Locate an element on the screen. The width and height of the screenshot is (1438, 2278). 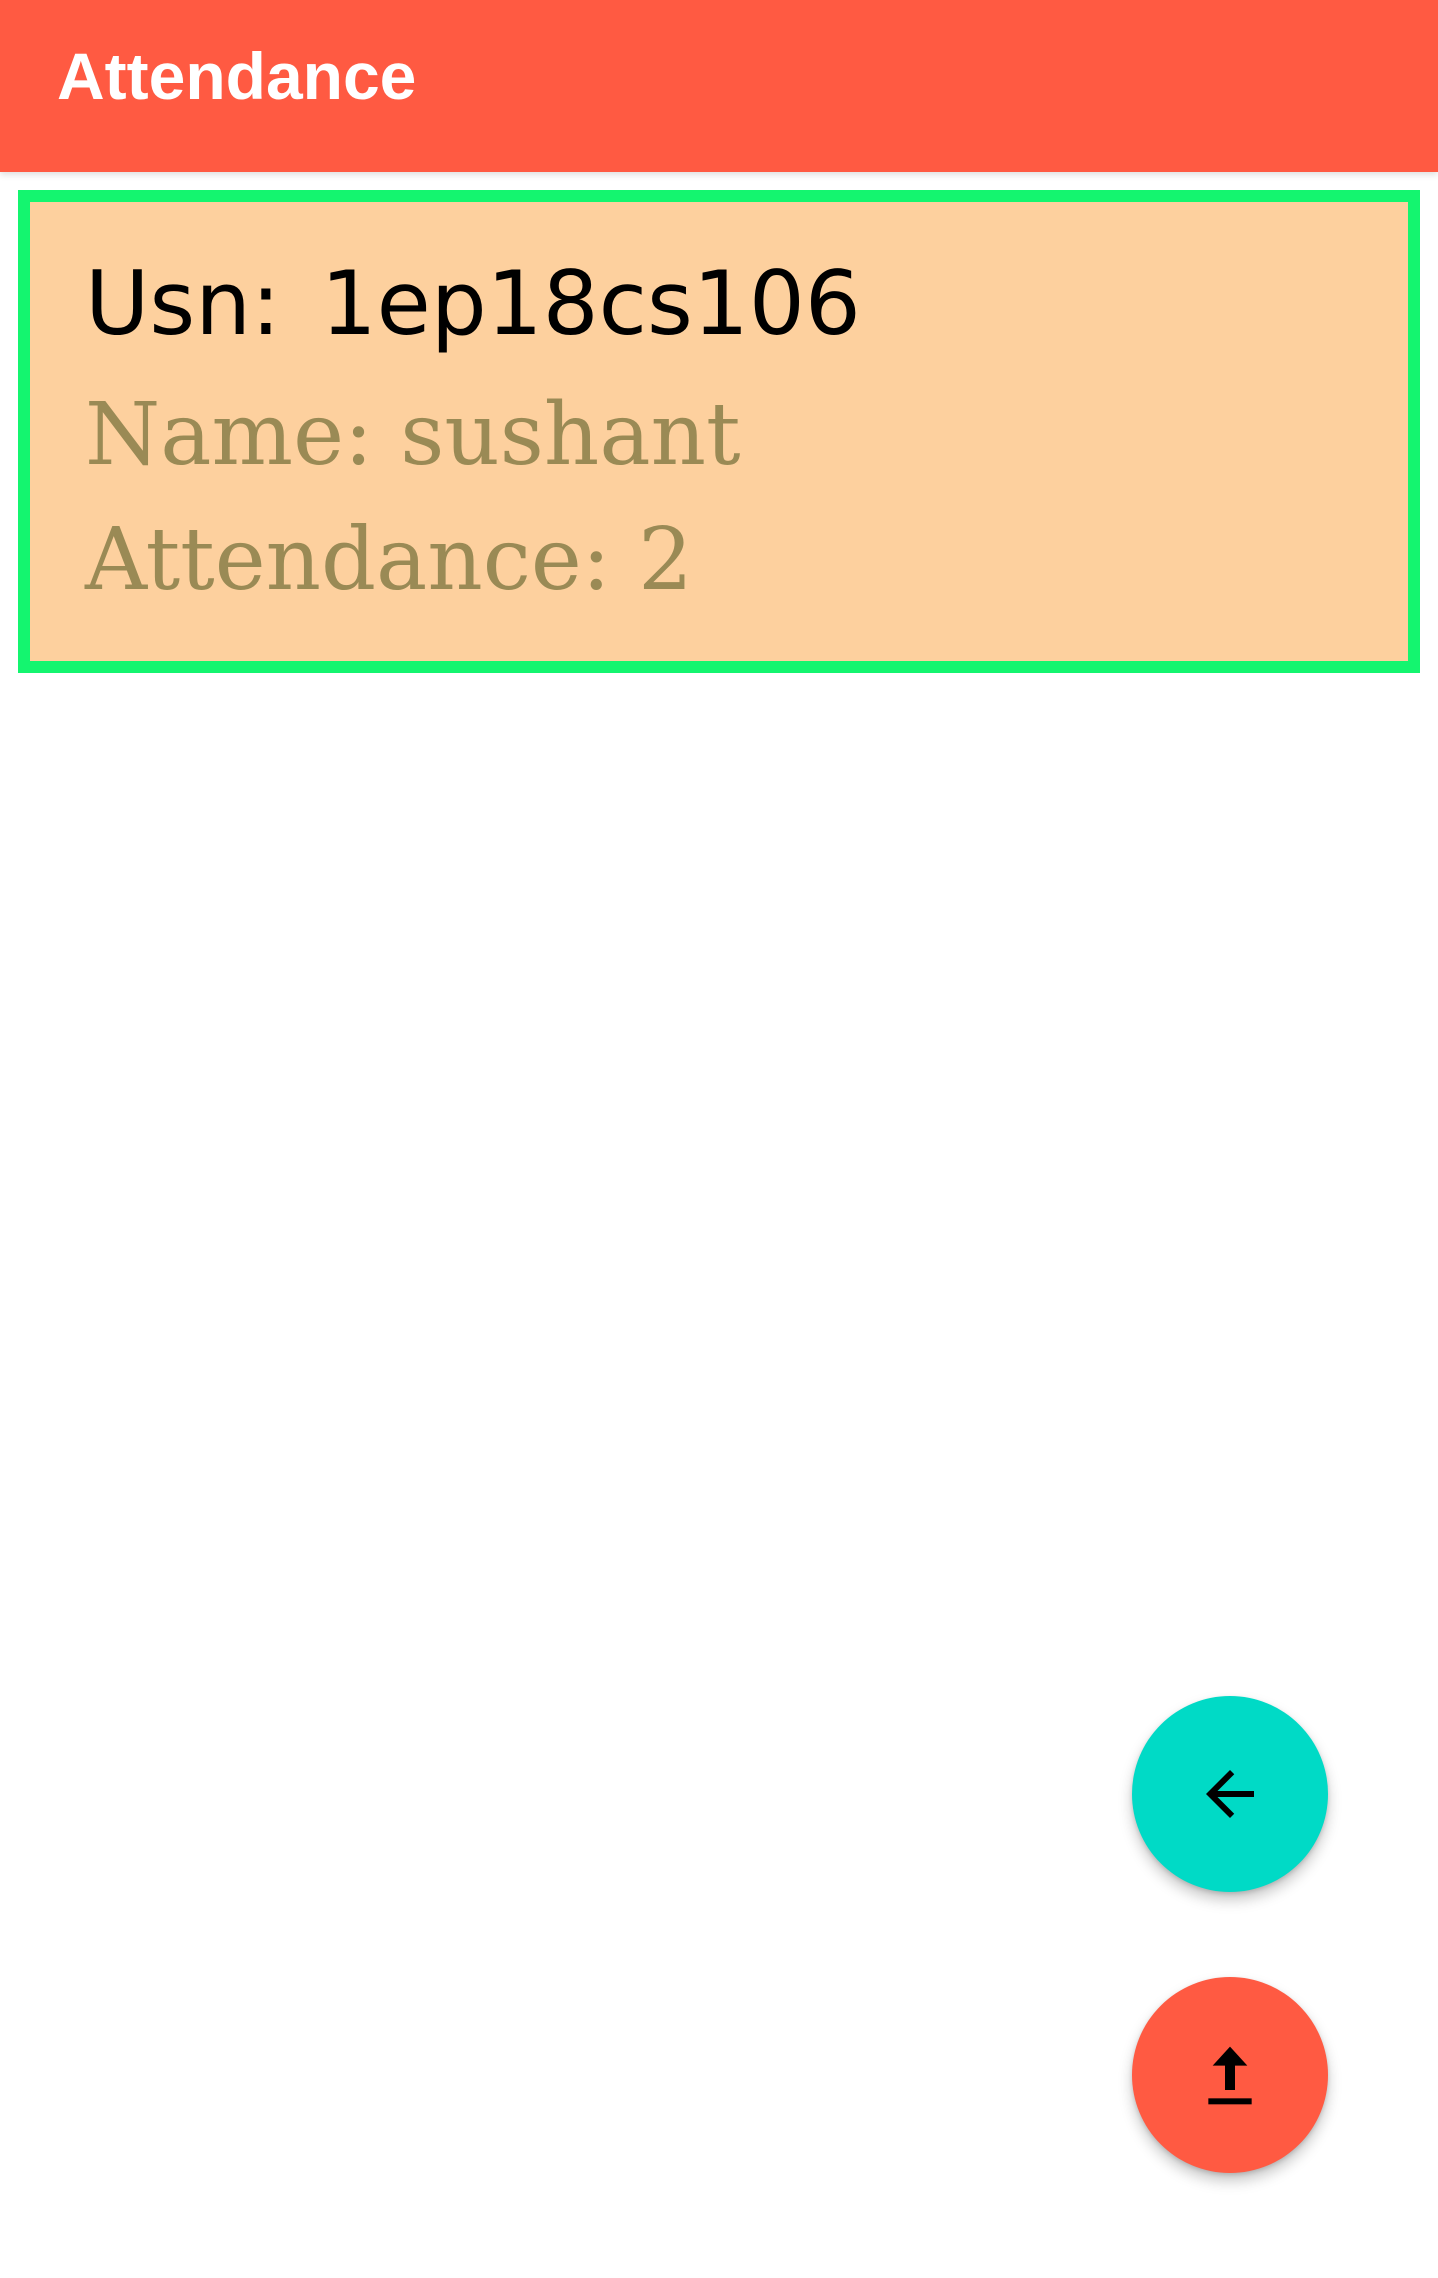
usn-row: Usn: 1ep18cs106 is located at coordinates (473, 304).